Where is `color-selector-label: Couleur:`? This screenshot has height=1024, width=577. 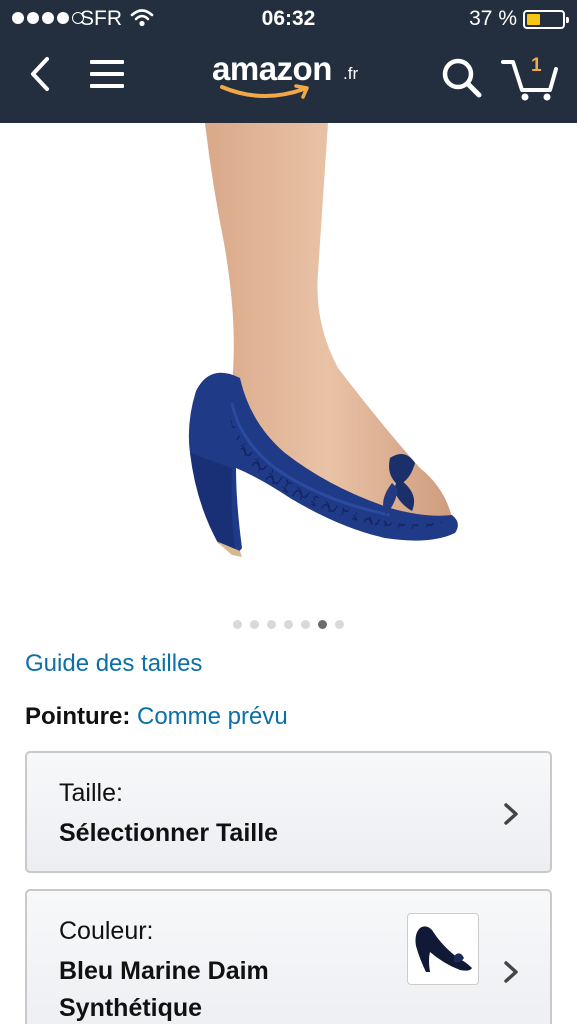
color-selector-label: Couleur: is located at coordinates (106, 931).